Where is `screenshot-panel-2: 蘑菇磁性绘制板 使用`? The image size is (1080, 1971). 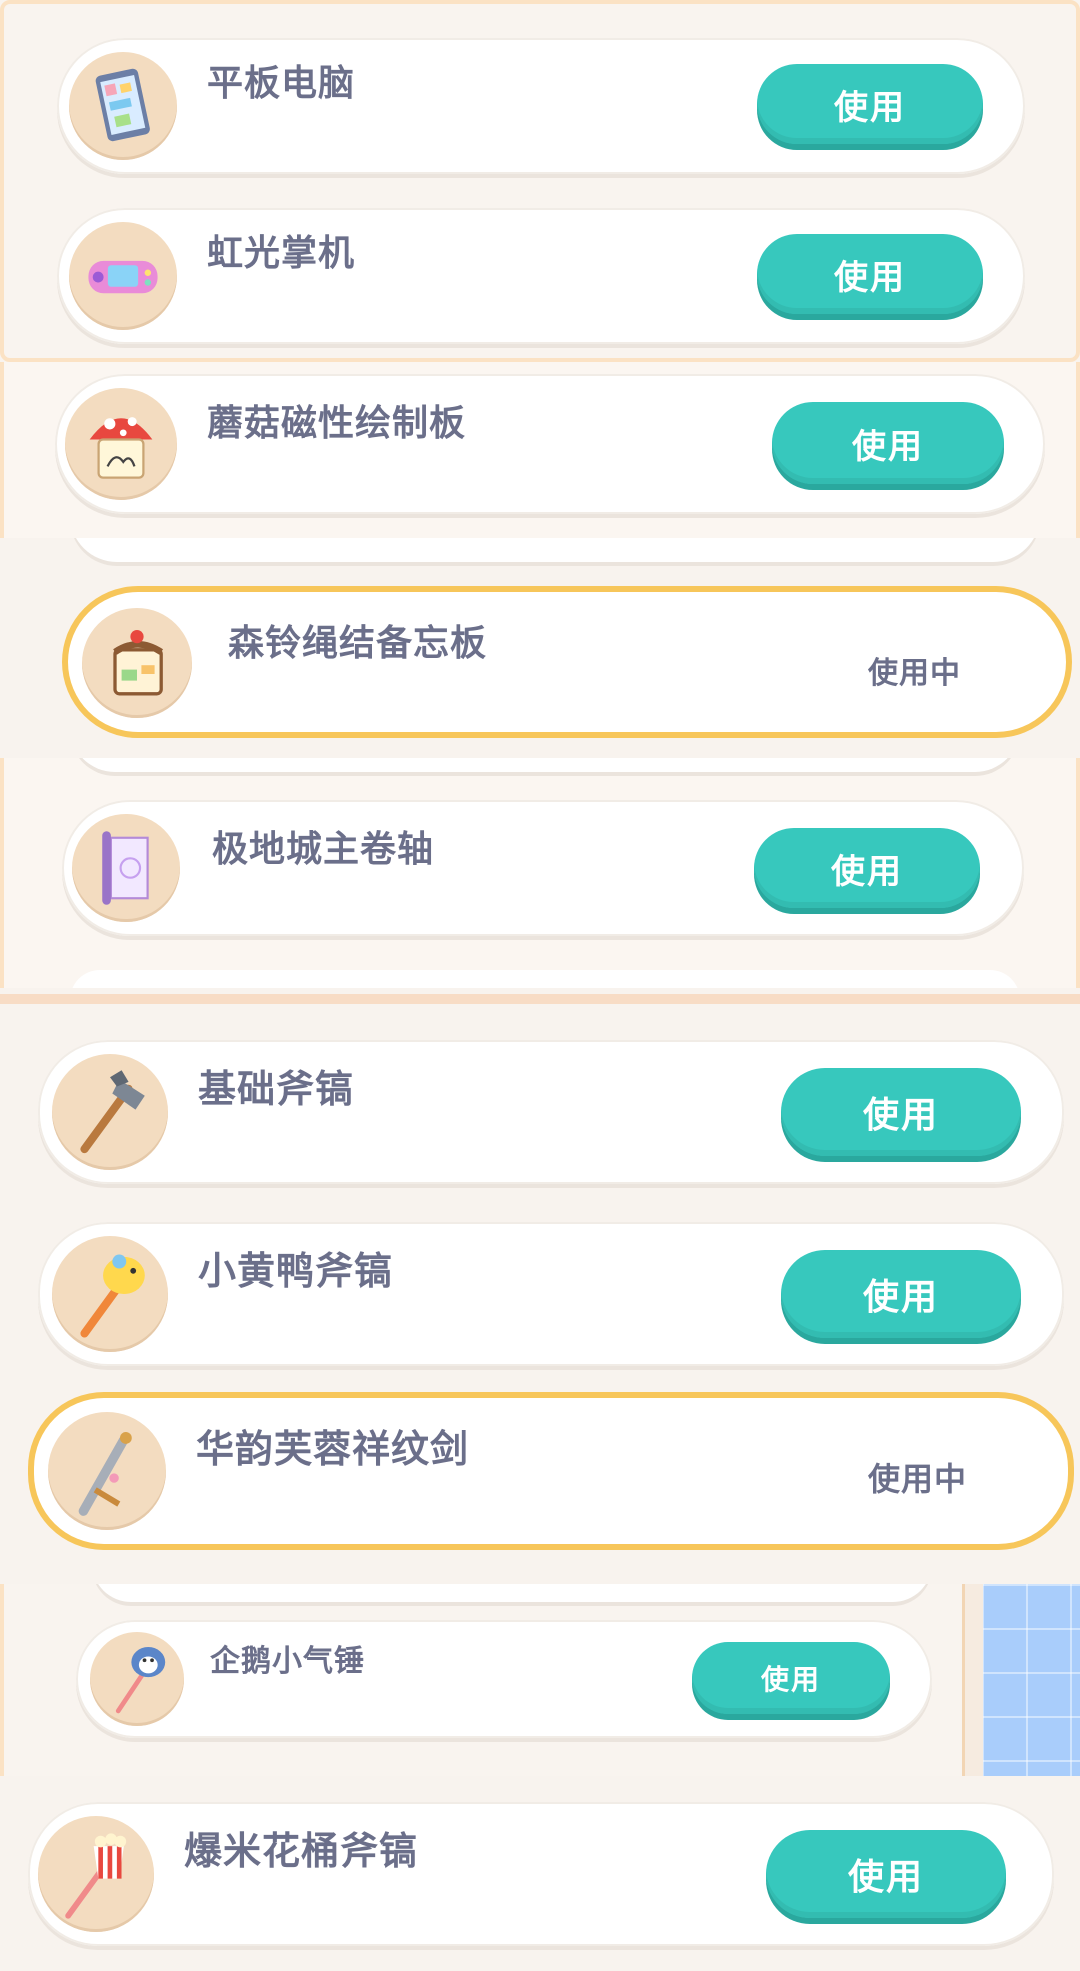 screenshot-panel-2: 蘑菇磁性绘制板 使用 is located at coordinates (540, 450).